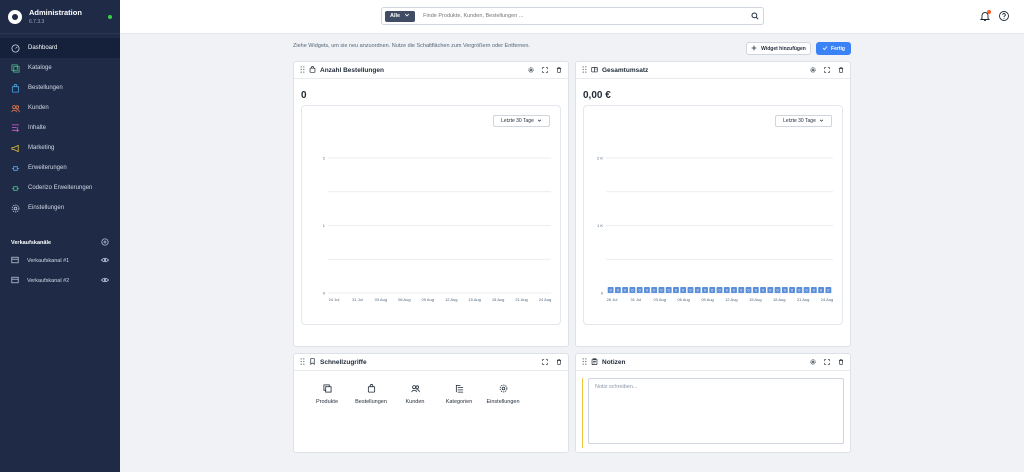  What do you see at coordinates (15, 128) in the screenshot?
I see `content-icon` at bounding box center [15, 128].